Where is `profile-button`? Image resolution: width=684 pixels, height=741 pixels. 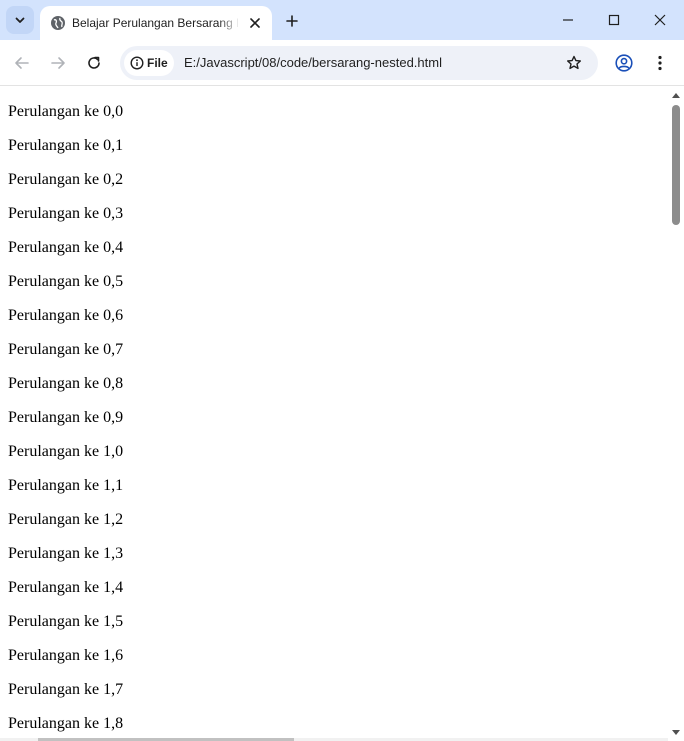
profile-button is located at coordinates (624, 63).